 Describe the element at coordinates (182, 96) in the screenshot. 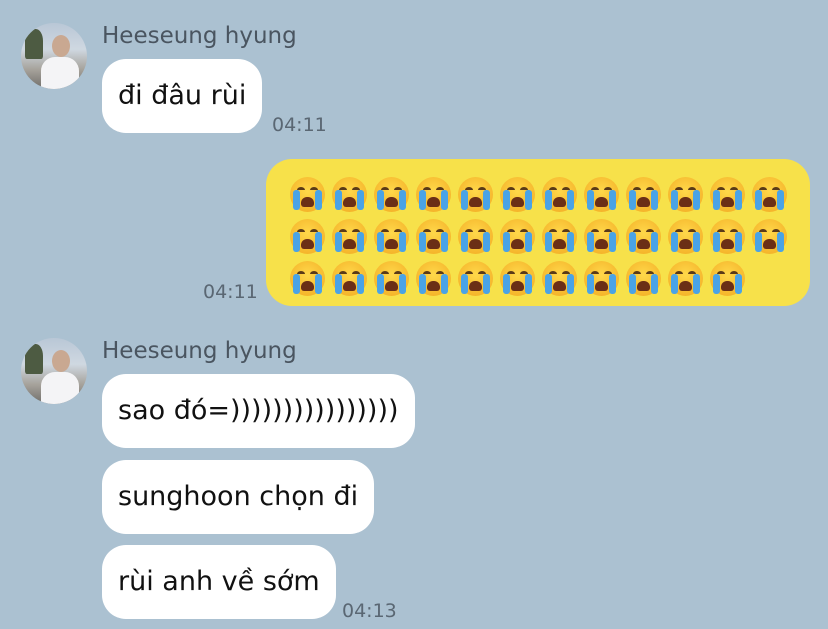

I see `incoming-message: đi đâu rùi` at that location.